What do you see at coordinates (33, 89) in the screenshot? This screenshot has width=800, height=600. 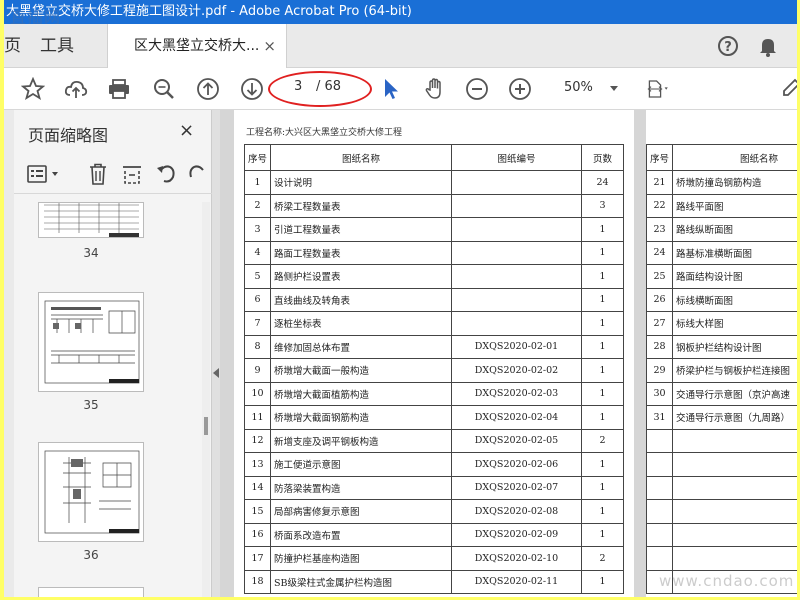 I see `bookmark-star-icon` at bounding box center [33, 89].